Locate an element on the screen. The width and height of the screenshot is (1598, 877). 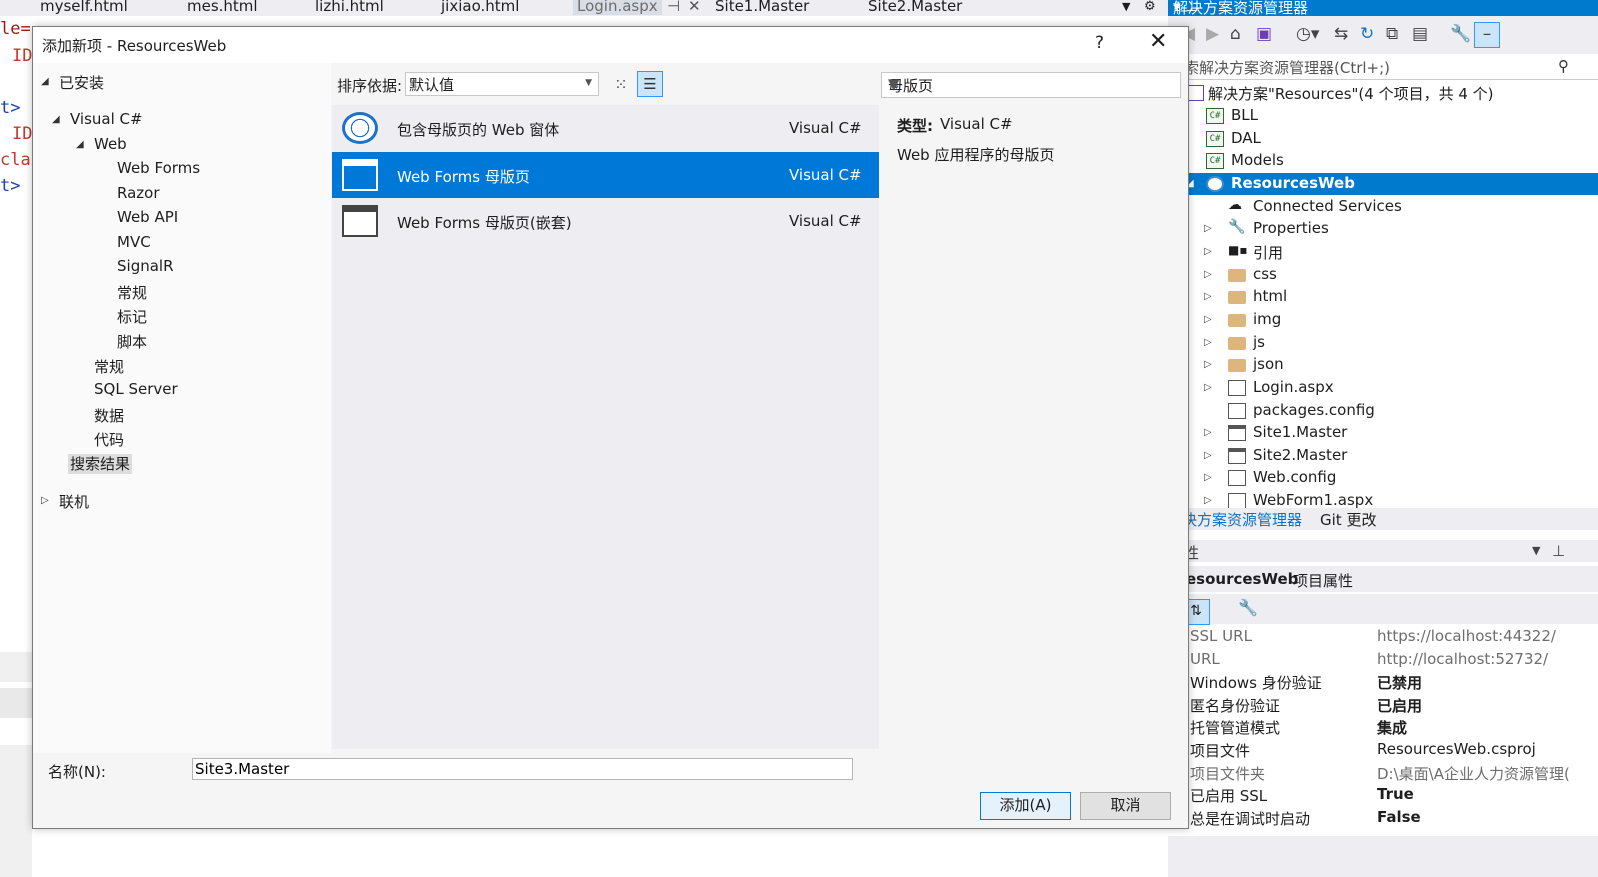
refresh-icon: ↻ is located at coordinates (1367, 34).